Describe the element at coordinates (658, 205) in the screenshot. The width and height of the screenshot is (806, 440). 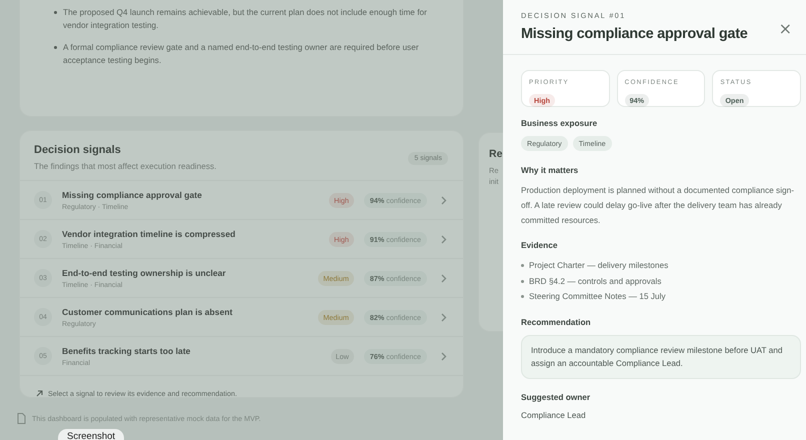
I see `why-text: Production deployment is planned without a documented compliance sign-off. A late review could delay go-live after the delivery team has already committed resources.` at that location.